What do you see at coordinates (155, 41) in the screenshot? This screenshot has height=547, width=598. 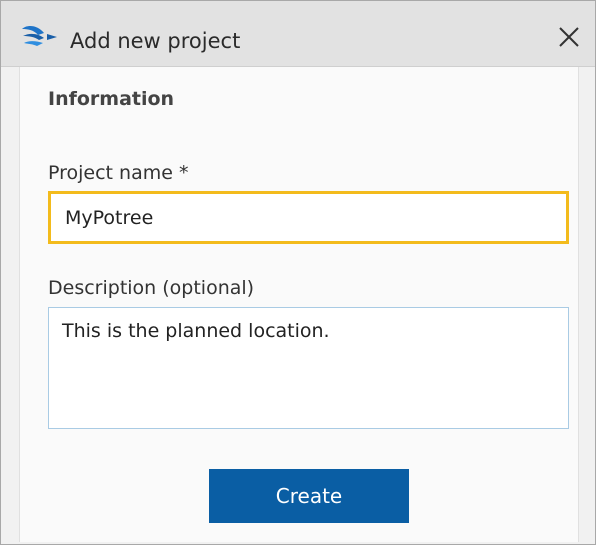 I see `dialog-title: Add new project` at bounding box center [155, 41].